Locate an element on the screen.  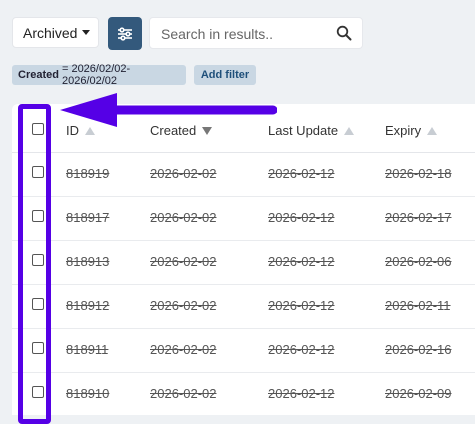
row-id: 818911 is located at coordinates (87, 349).